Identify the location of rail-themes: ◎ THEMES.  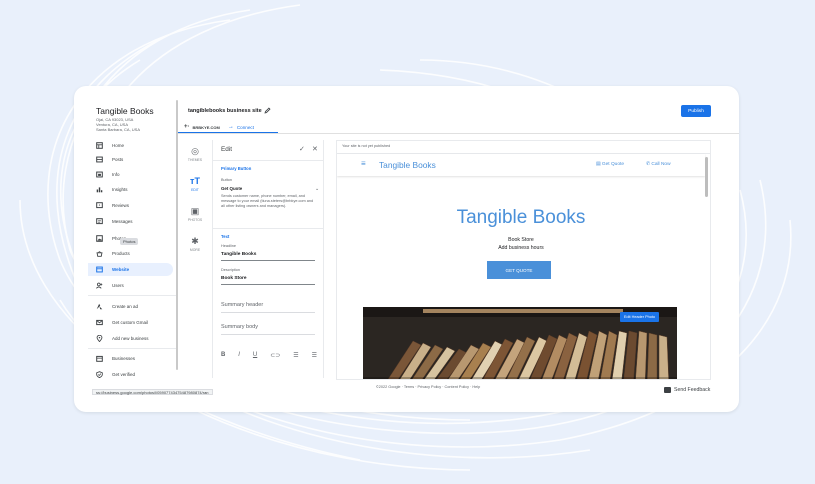
(195, 154).